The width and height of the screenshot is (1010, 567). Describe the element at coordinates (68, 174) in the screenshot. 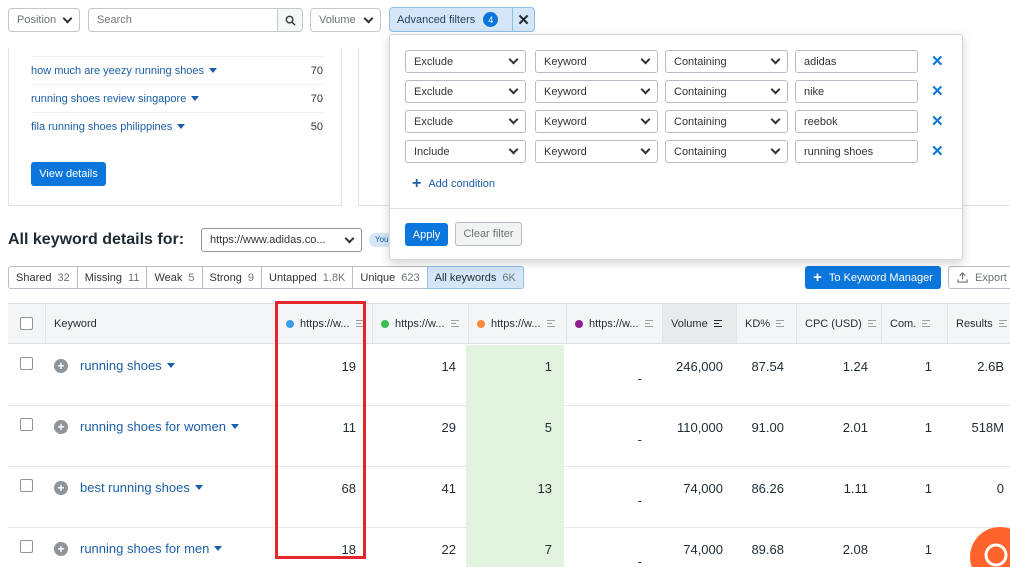

I see `view-details-button: View details` at that location.